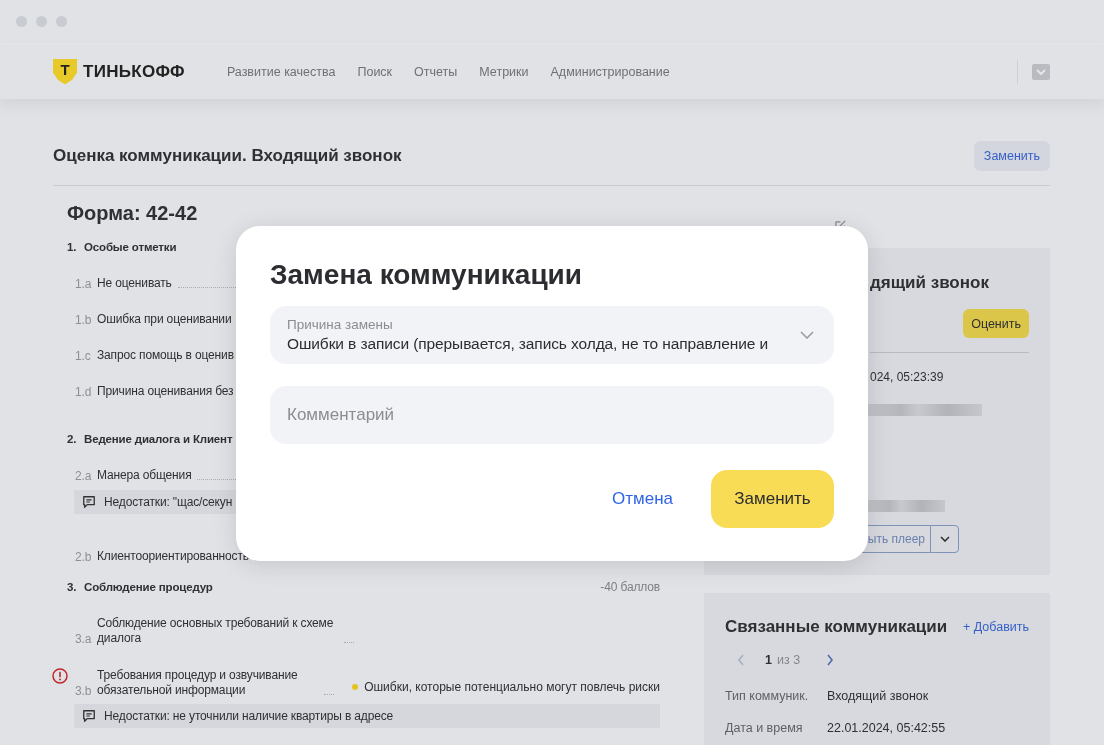  Describe the element at coordinates (1041, 71) in the screenshot. I see `dropdown-icon` at that location.